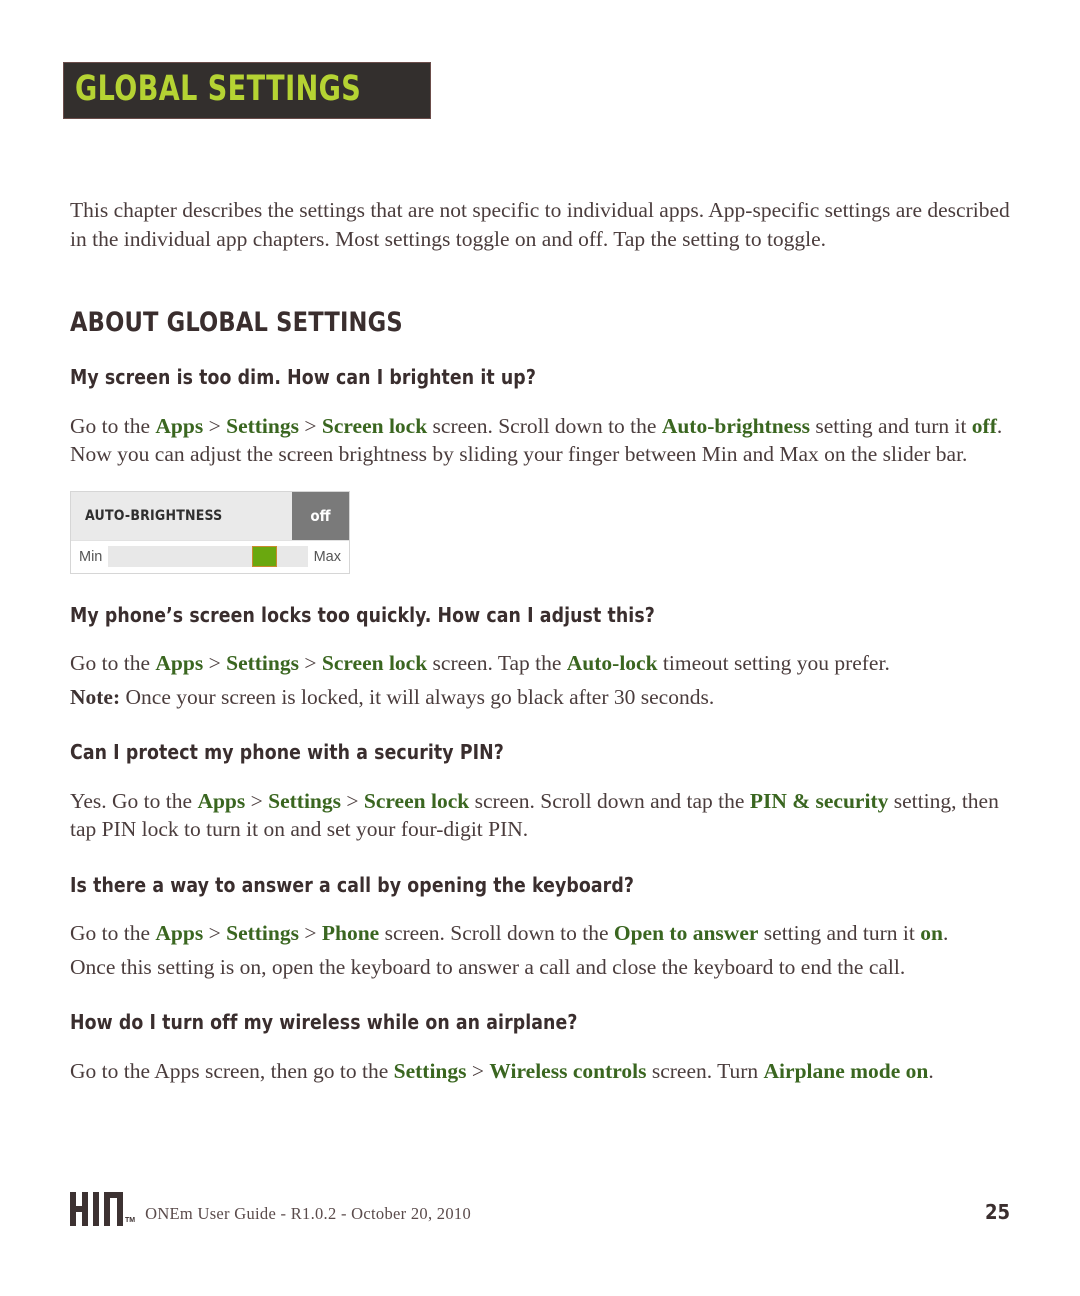  I want to click on chapter-banner: GLOBAL SETTINGS, so click(247, 90).